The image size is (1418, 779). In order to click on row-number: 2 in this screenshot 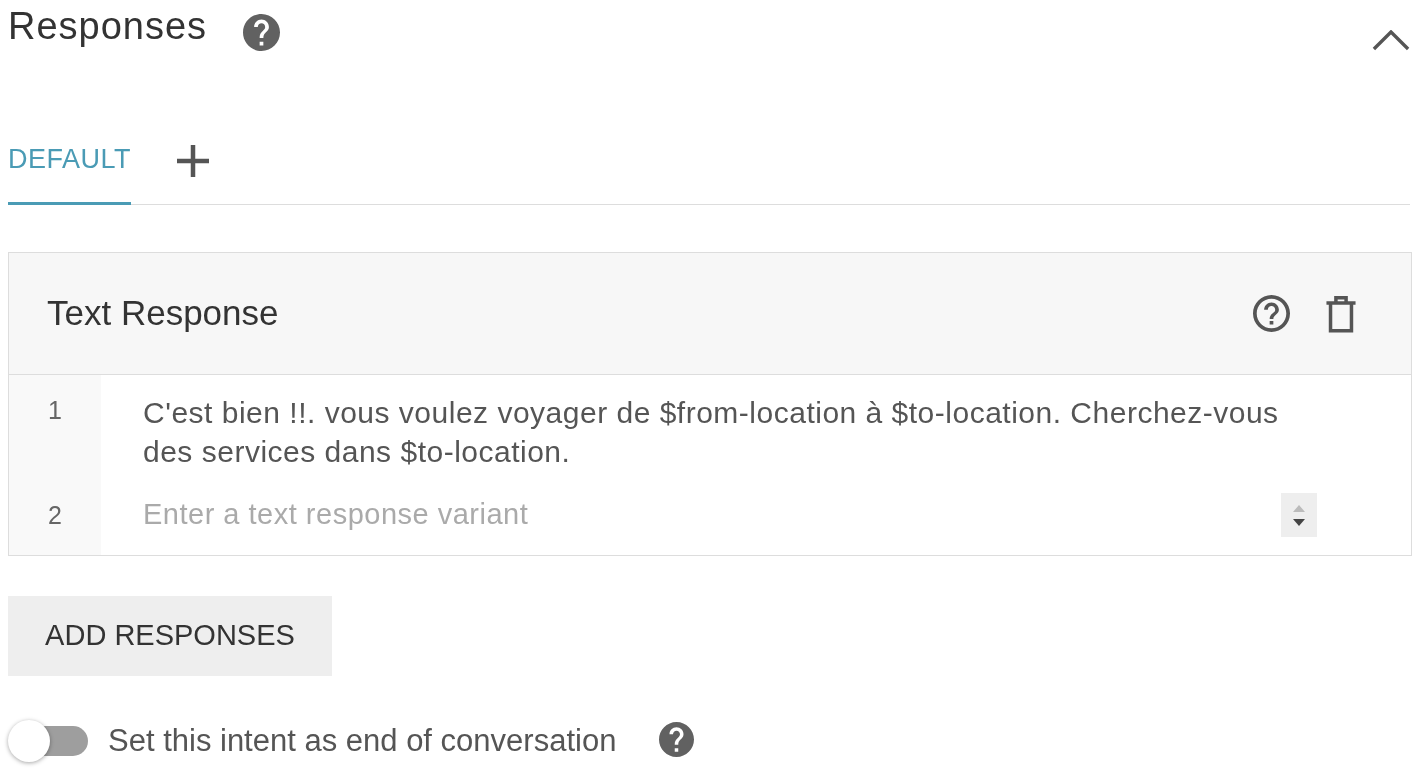, I will do `click(55, 515)`.